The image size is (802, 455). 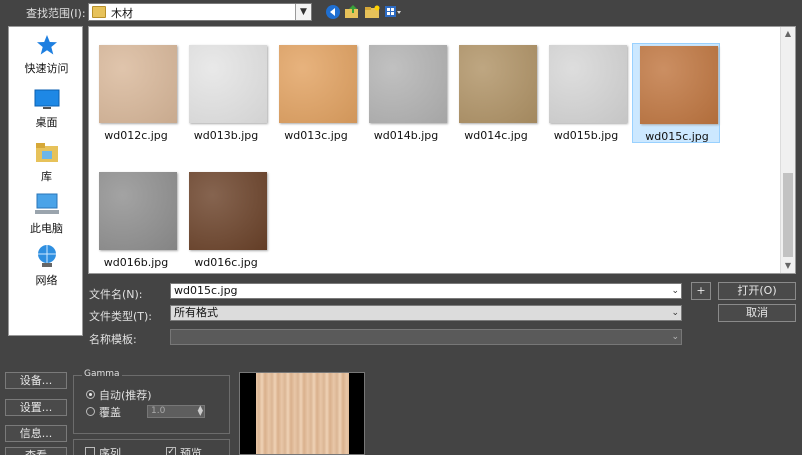 What do you see at coordinates (191, 451) in the screenshot?
I see `preview-label: 预览` at bounding box center [191, 451].